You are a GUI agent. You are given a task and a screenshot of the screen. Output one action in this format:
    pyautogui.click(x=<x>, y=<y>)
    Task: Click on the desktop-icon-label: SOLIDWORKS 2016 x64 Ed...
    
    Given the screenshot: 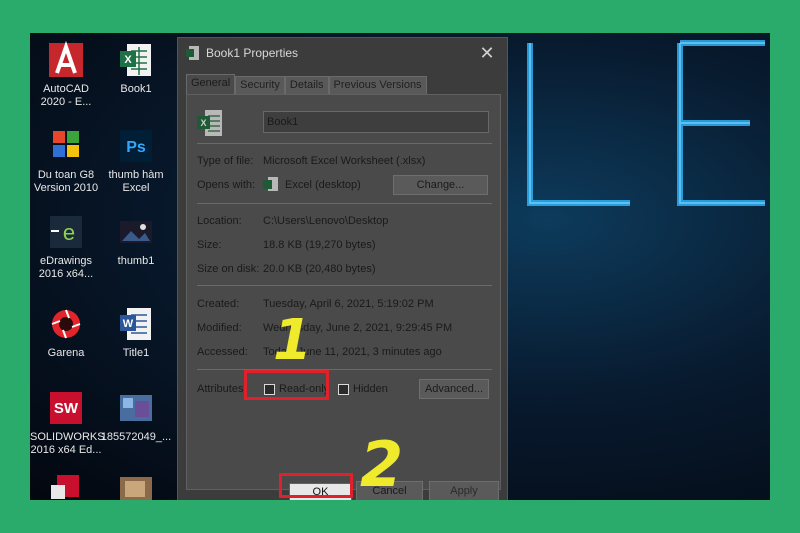 What is the action you would take?
    pyautogui.click(x=67, y=443)
    